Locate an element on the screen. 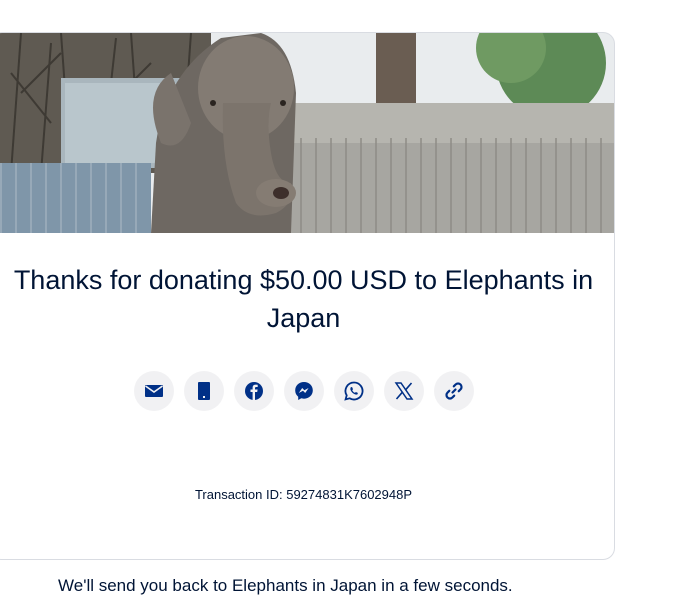 Image resolution: width=696 pixels, height=603 pixels. share-copy-link-button is located at coordinates (454, 391).